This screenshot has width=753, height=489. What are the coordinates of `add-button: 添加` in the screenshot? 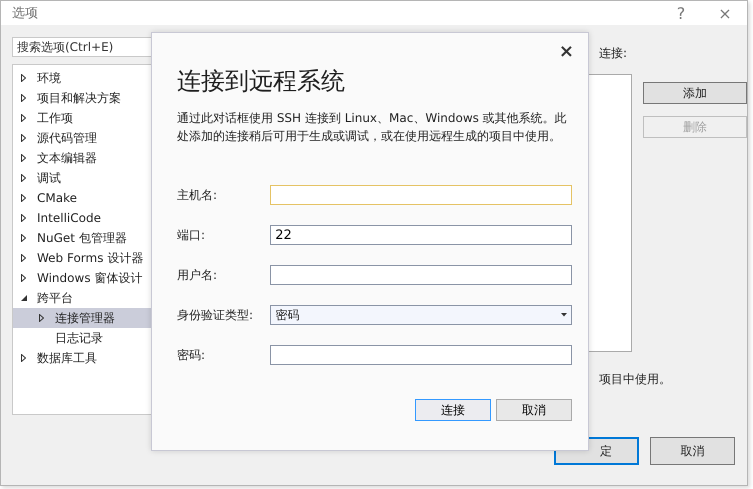 It's located at (695, 93).